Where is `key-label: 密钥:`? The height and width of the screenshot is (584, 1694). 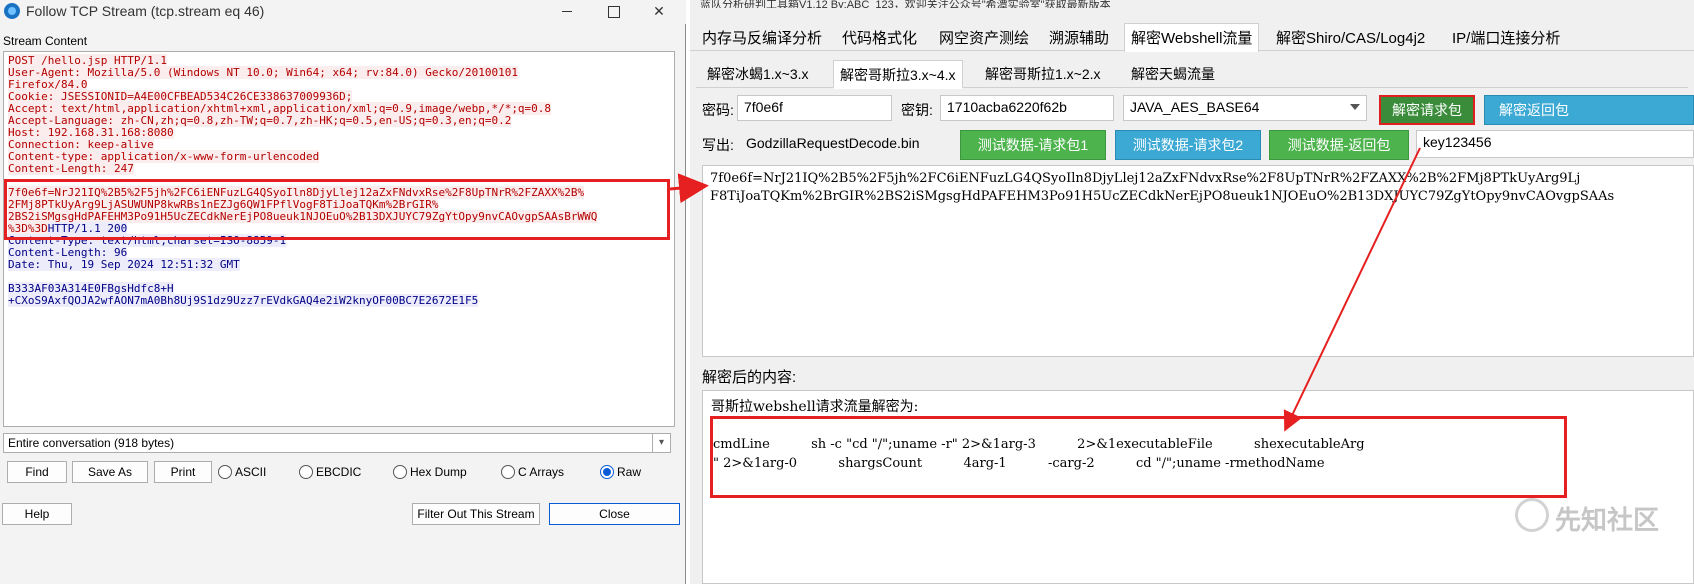
key-label: 密钥: is located at coordinates (917, 110).